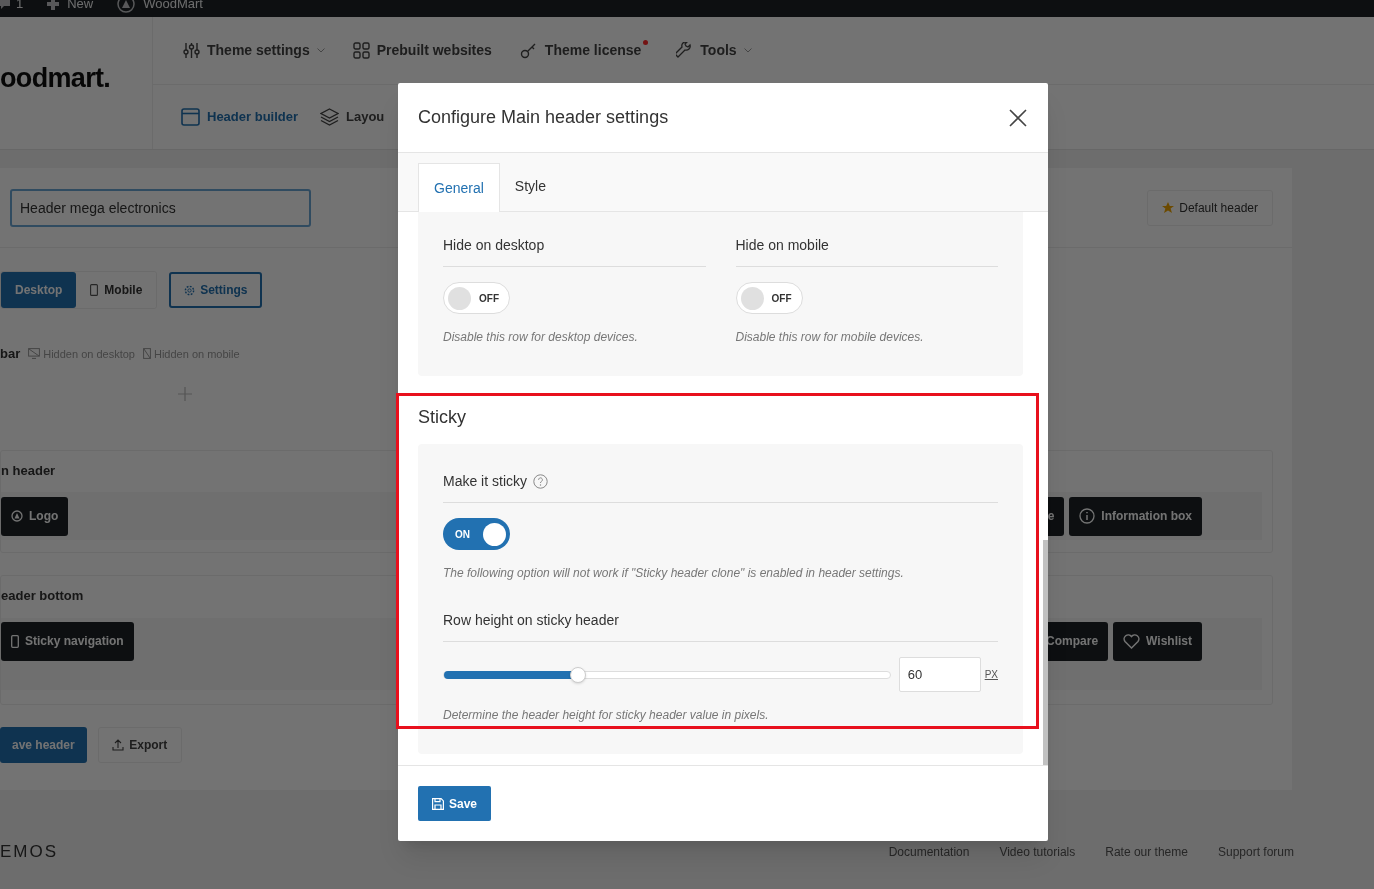 This screenshot has width=1374, height=889. Describe the element at coordinates (606, 715) in the screenshot. I see `field-description: Determine the header height for sticky header value in pixels.` at that location.